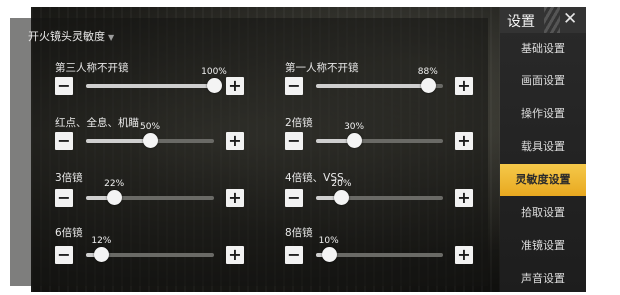  Describe the element at coordinates (379, 80) in the screenshot. I see `sensitivity-slider: 88%` at that location.